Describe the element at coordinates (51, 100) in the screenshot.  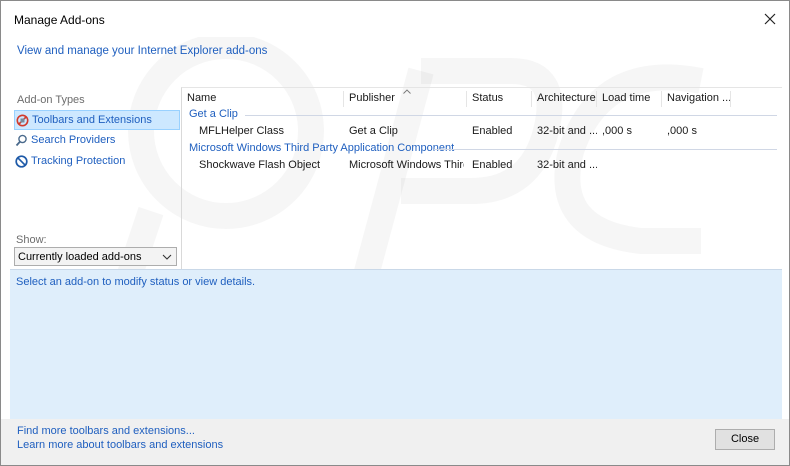
I see `addon-types-heading: Add-on Types` at that location.